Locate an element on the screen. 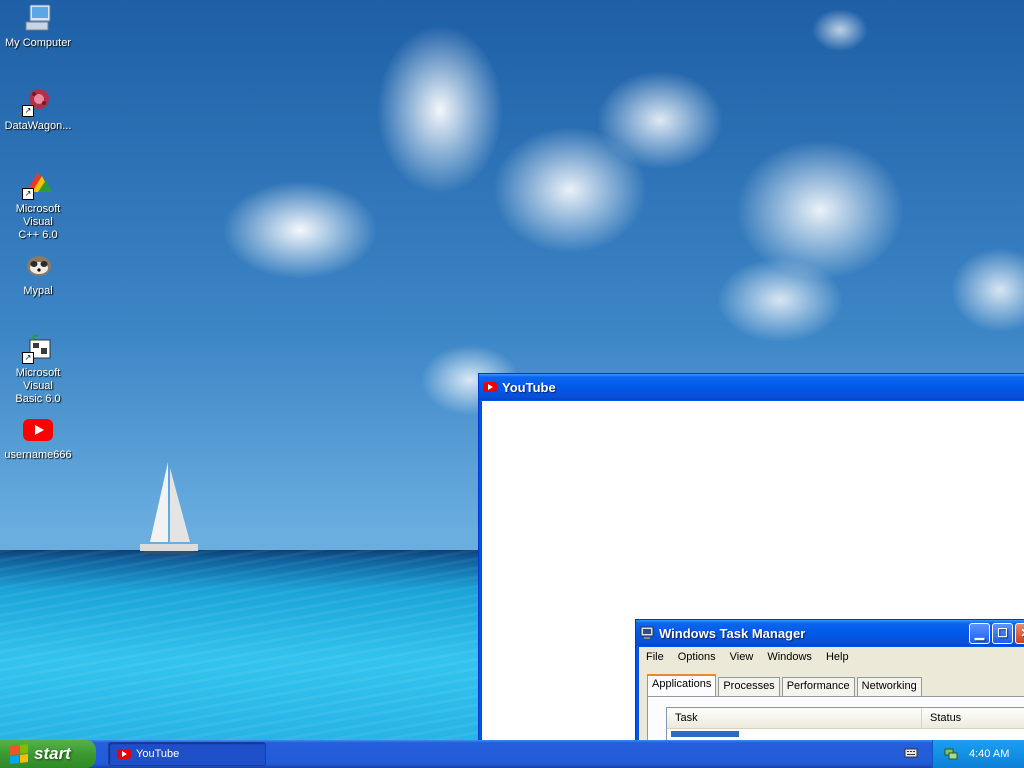 This screenshot has height=768, width=1024. close-button: ✕ is located at coordinates (1019, 633).